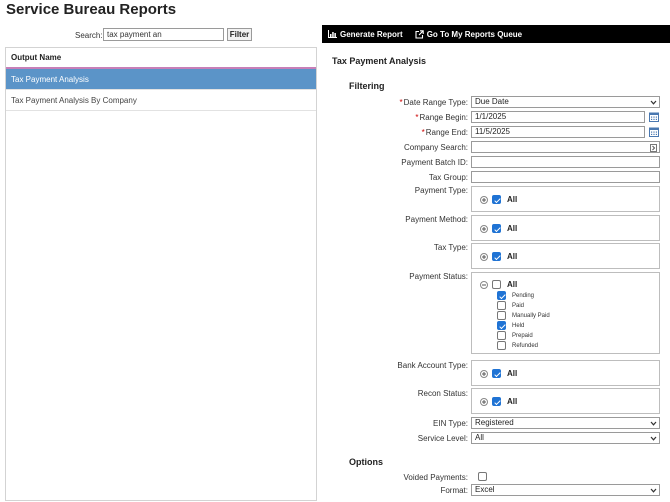 The width and height of the screenshot is (670, 502). Describe the element at coordinates (379, 61) in the screenshot. I see `report-title: Tax Payment Analysis` at that location.